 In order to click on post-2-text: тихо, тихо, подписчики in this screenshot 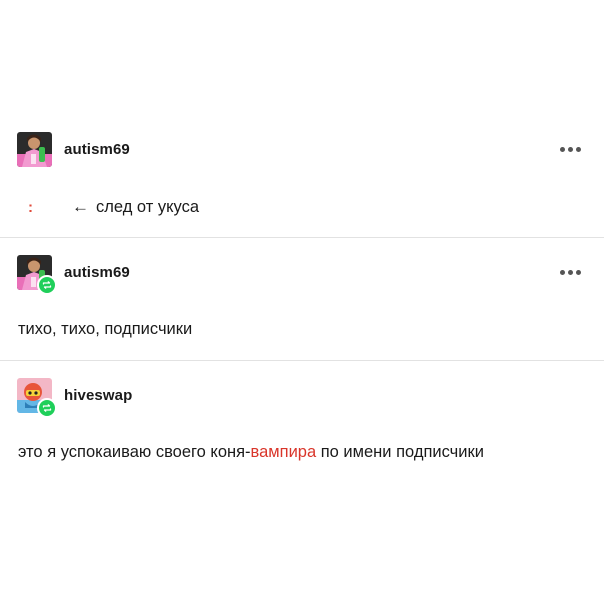, I will do `click(105, 329)`.